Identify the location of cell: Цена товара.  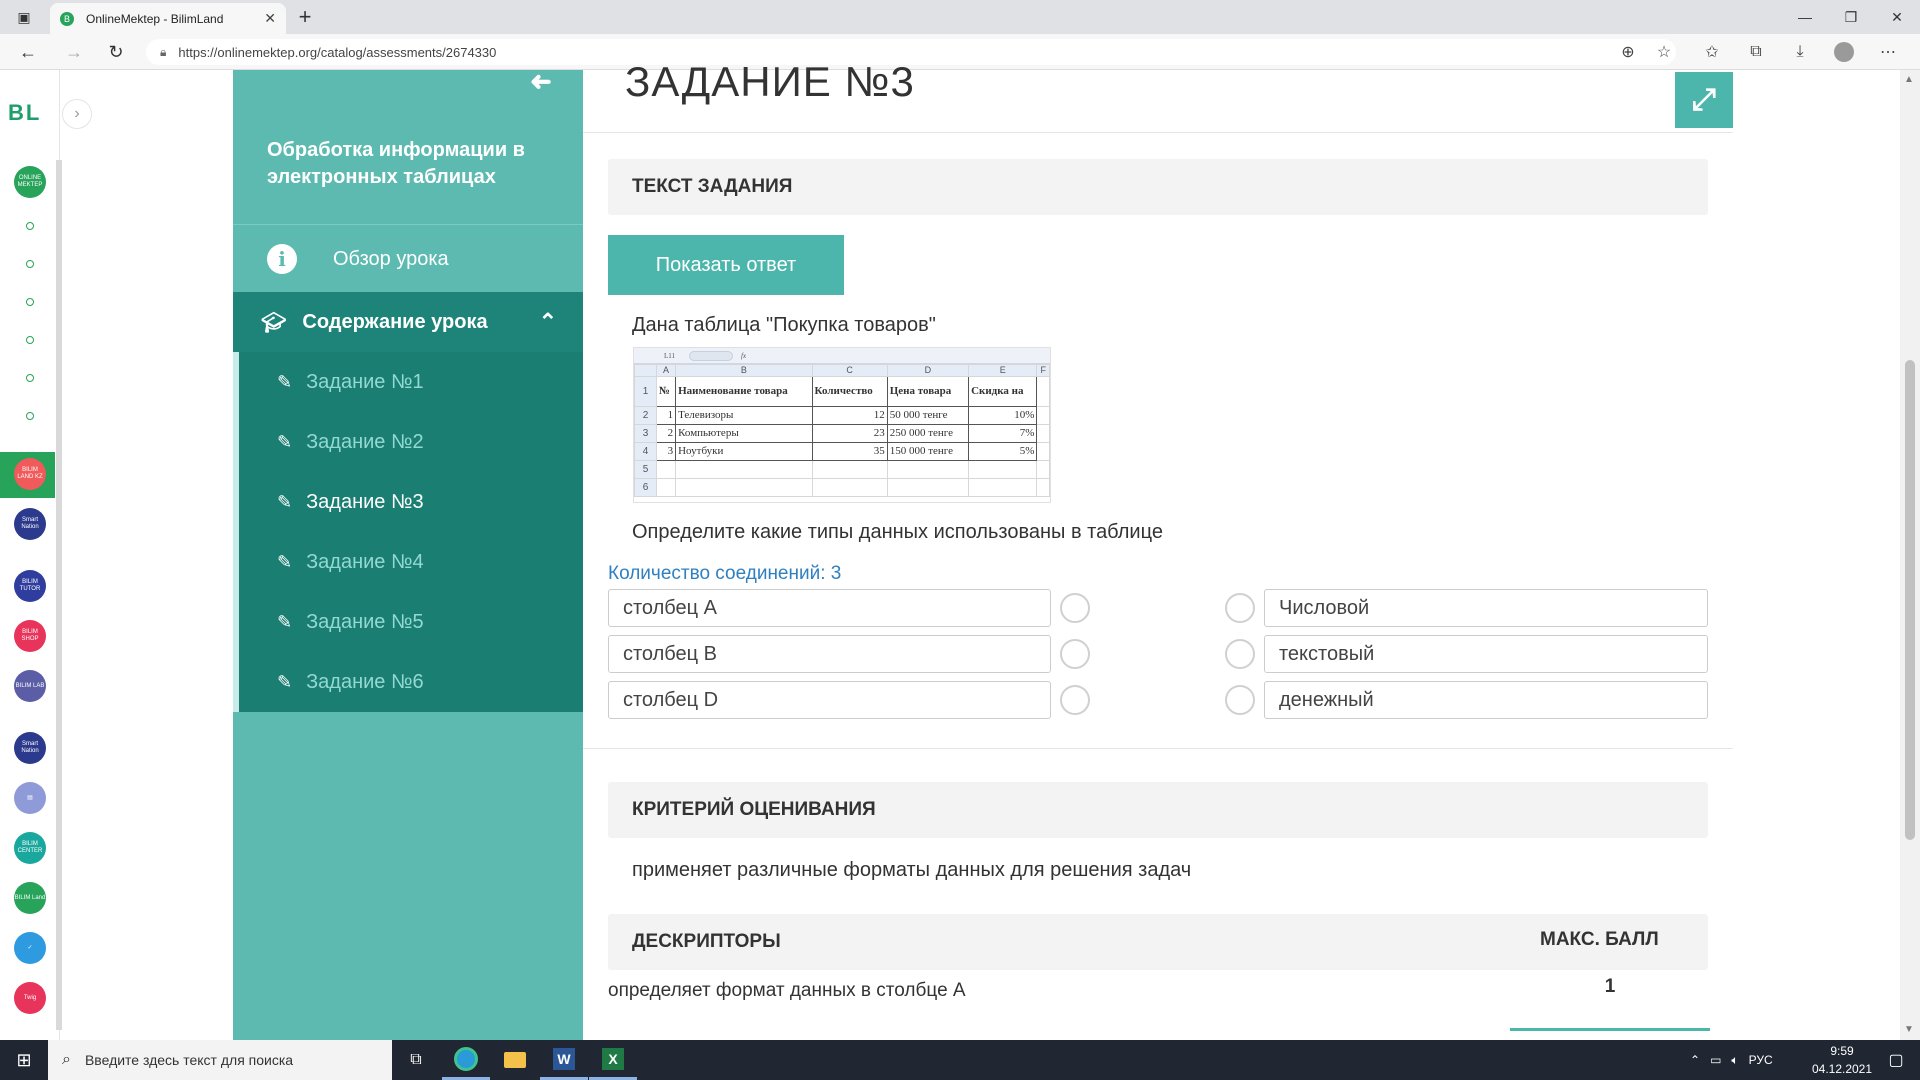
(928, 391).